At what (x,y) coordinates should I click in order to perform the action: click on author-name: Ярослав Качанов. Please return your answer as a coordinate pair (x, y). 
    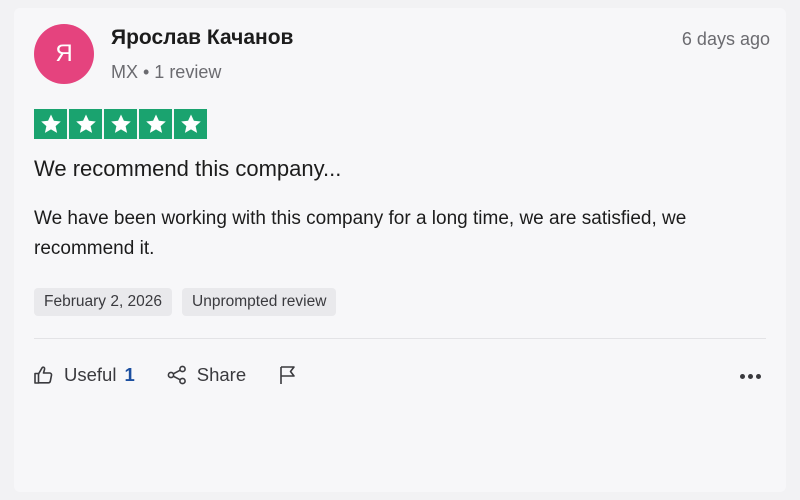
    Looking at the image, I should click on (202, 38).